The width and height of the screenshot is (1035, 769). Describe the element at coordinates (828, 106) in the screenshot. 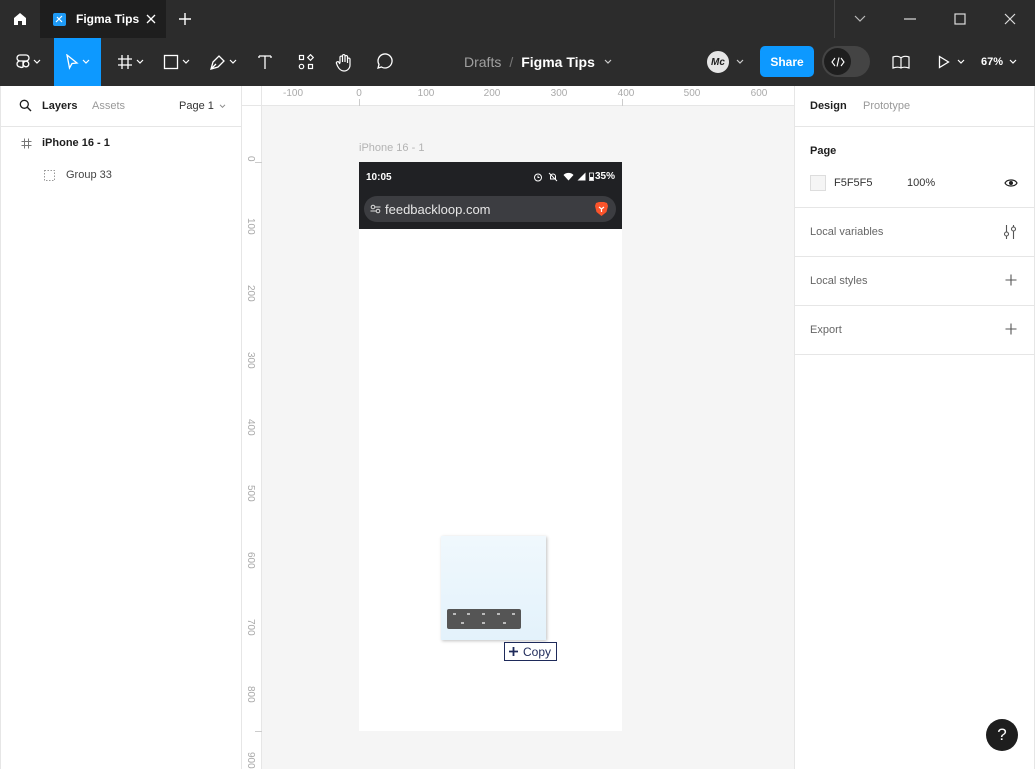

I see `tab-design: Design` at that location.